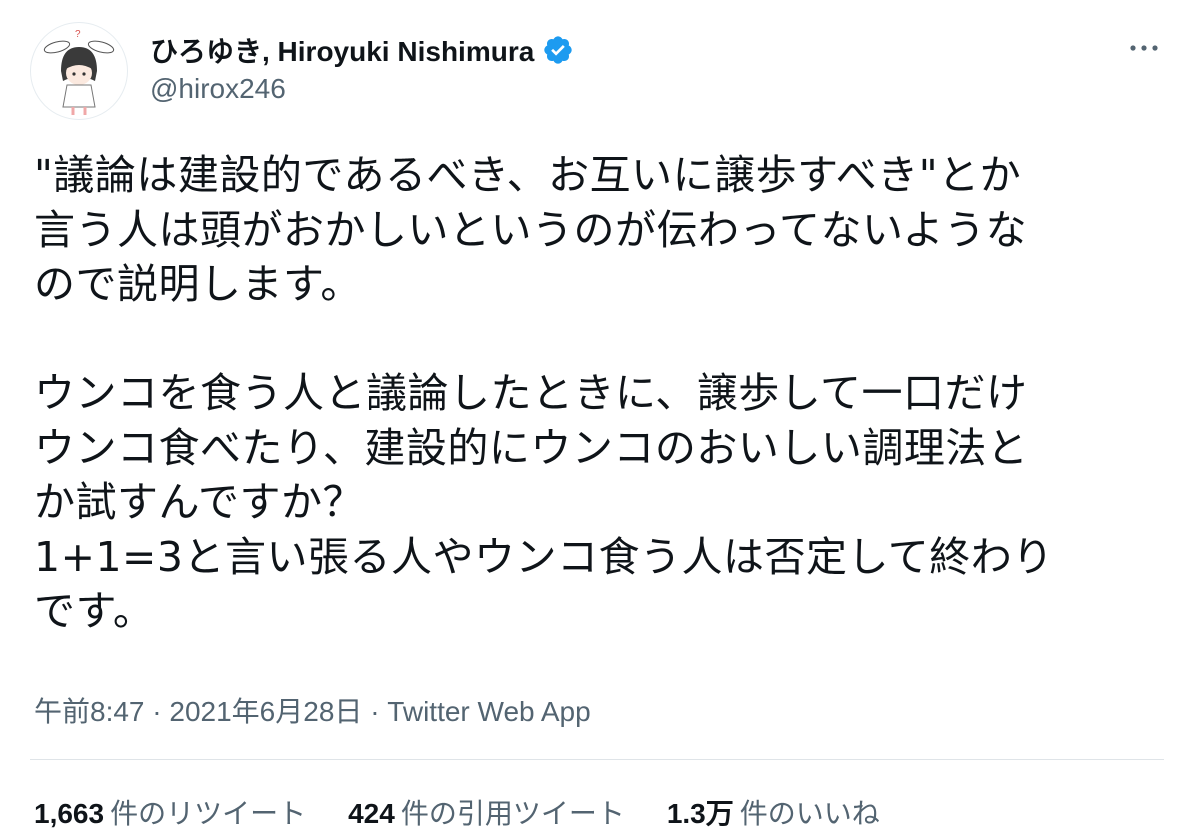 This screenshot has width=1194, height=834. I want to click on quote-tweets-stat: 424 件の引用ツイート, so click(486, 812).